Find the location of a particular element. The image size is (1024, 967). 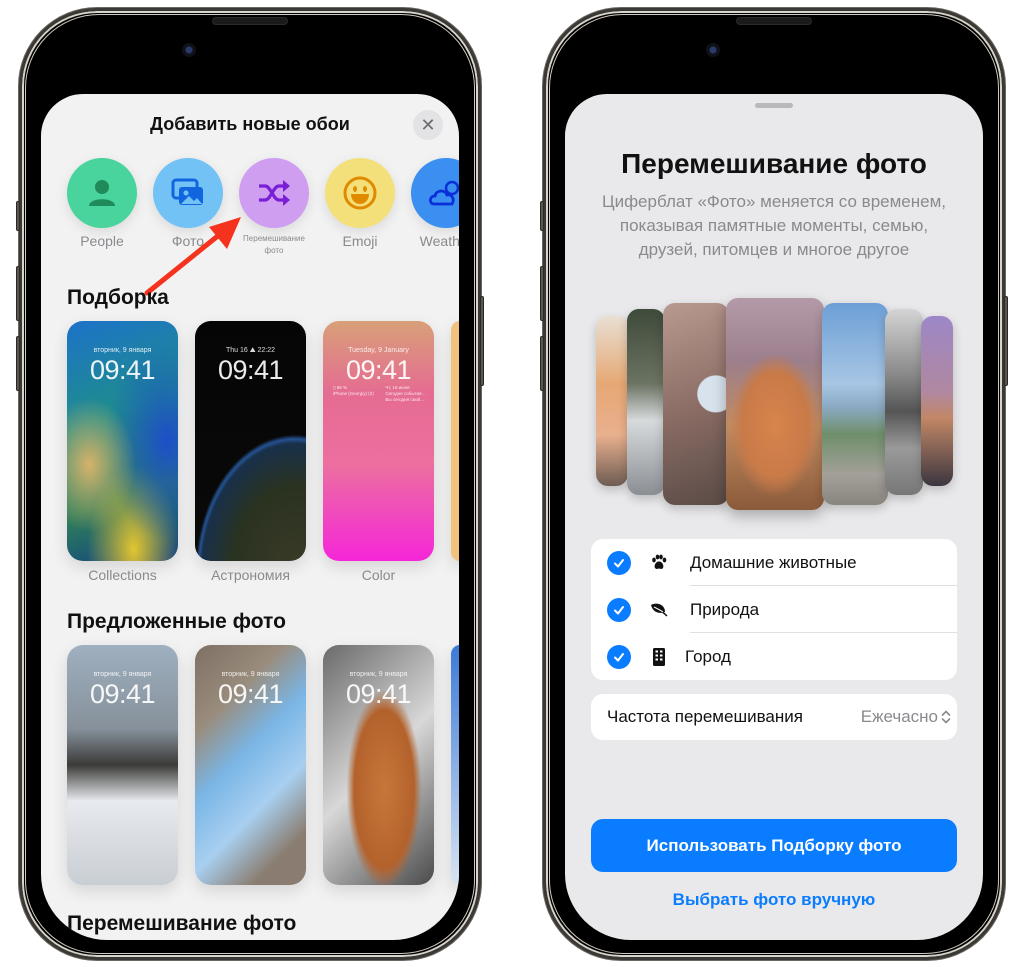

frequency-value: Ежечасно is located at coordinates (899, 716).